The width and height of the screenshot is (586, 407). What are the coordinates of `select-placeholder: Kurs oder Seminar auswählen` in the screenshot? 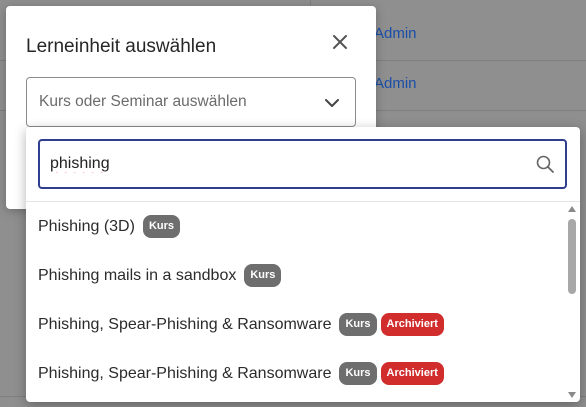 It's located at (143, 101).